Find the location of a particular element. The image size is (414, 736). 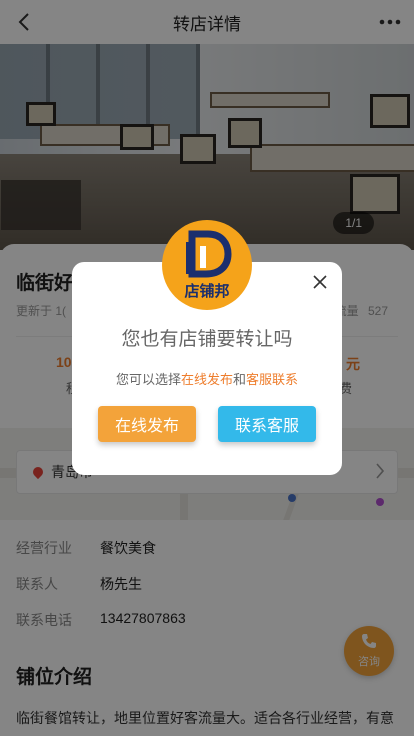

close-icon is located at coordinates (320, 282).